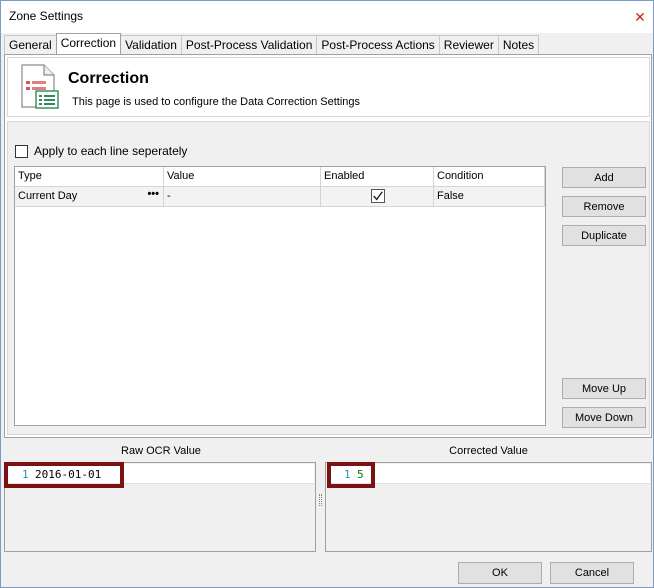 Image resolution: width=654 pixels, height=588 pixels. I want to click on window-title: Zone Settings, so click(46, 16).